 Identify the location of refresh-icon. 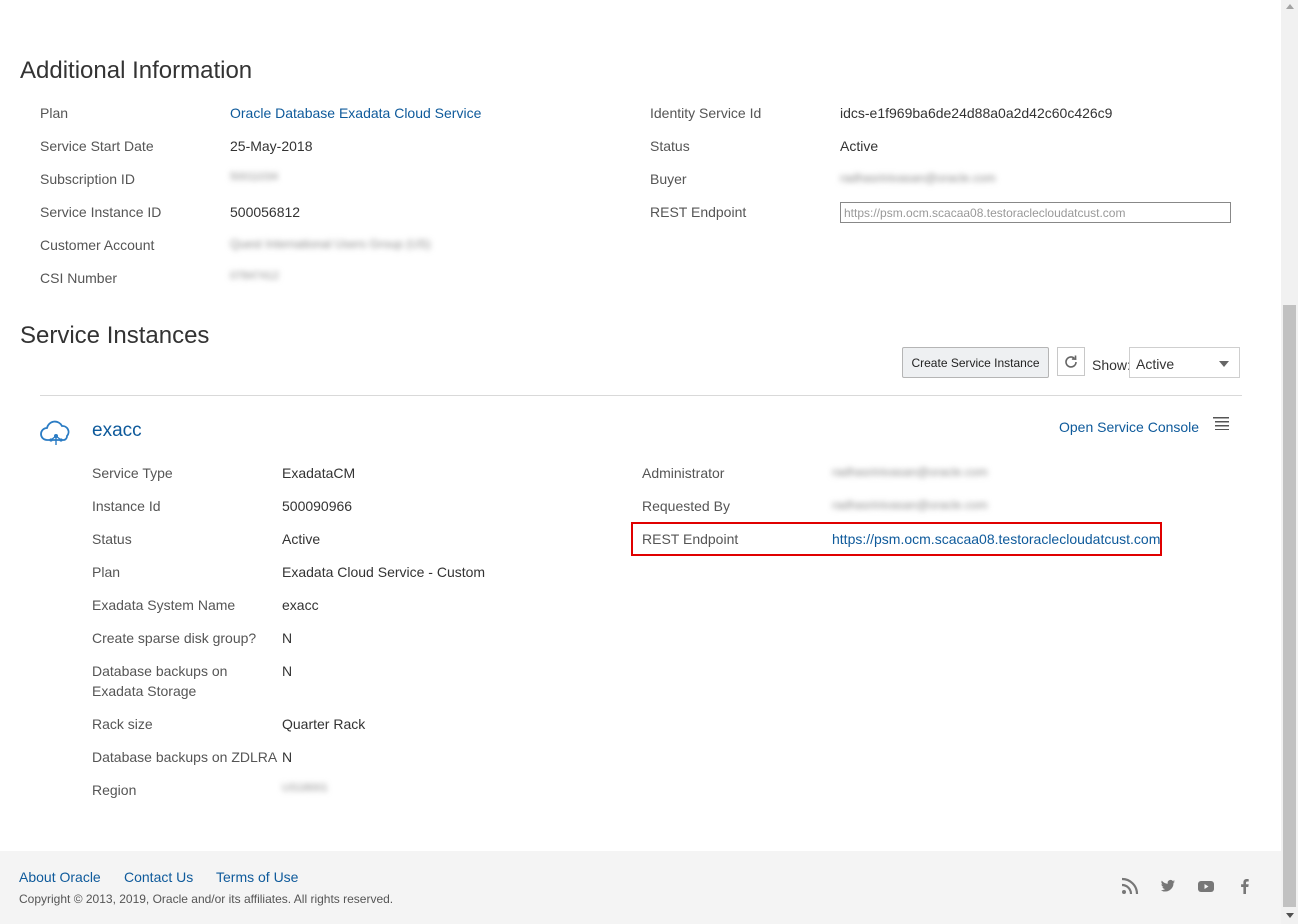
(1071, 361).